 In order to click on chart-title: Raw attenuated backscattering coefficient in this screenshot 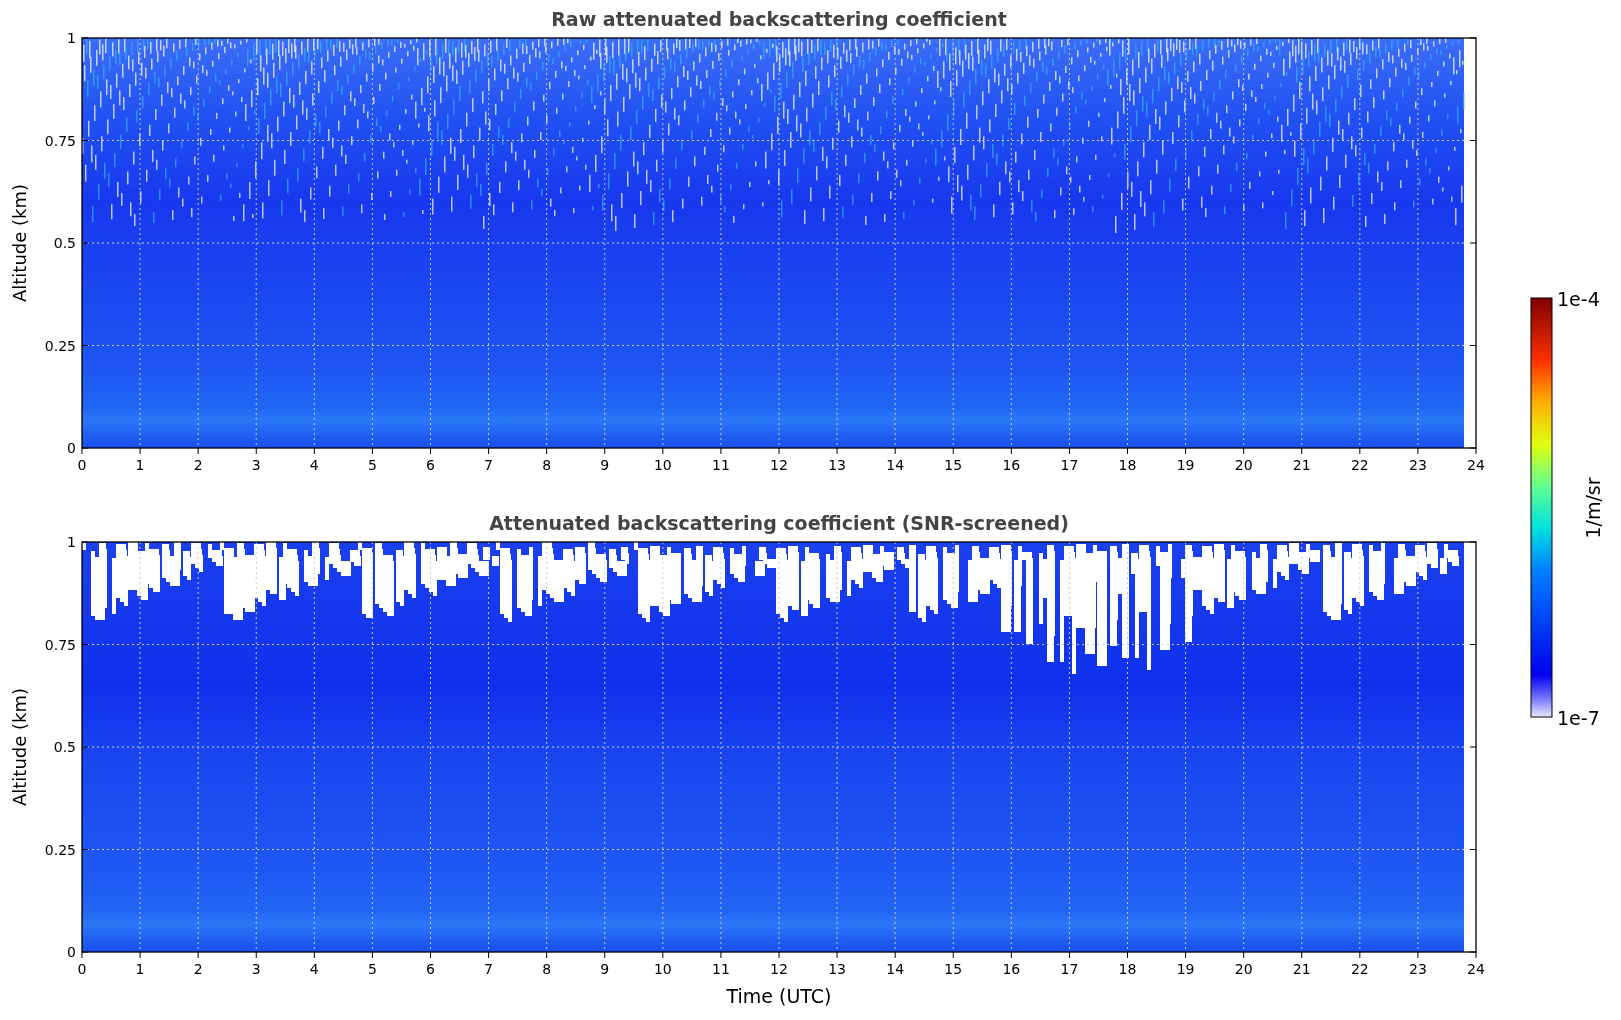, I will do `click(779, 19)`.